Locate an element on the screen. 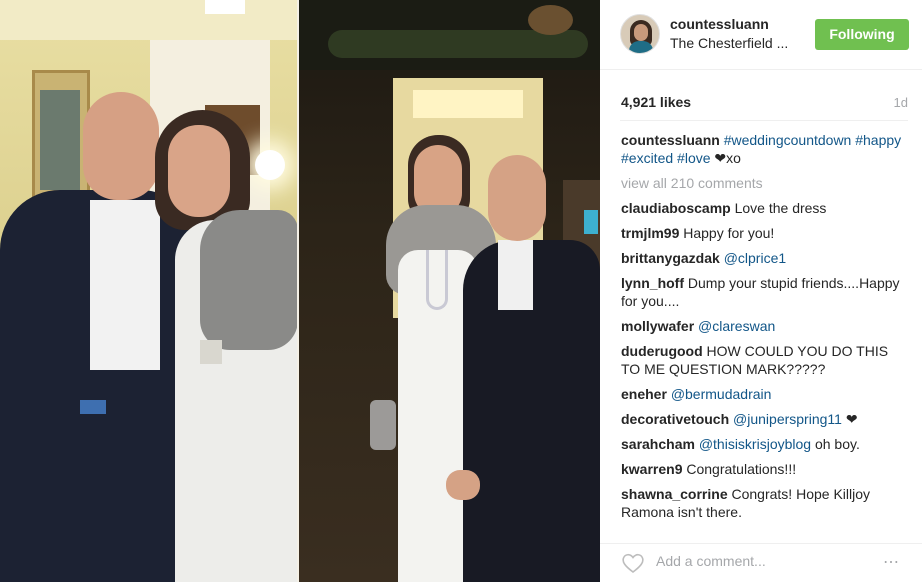  caption-suffix: ❤xo is located at coordinates (727, 158).